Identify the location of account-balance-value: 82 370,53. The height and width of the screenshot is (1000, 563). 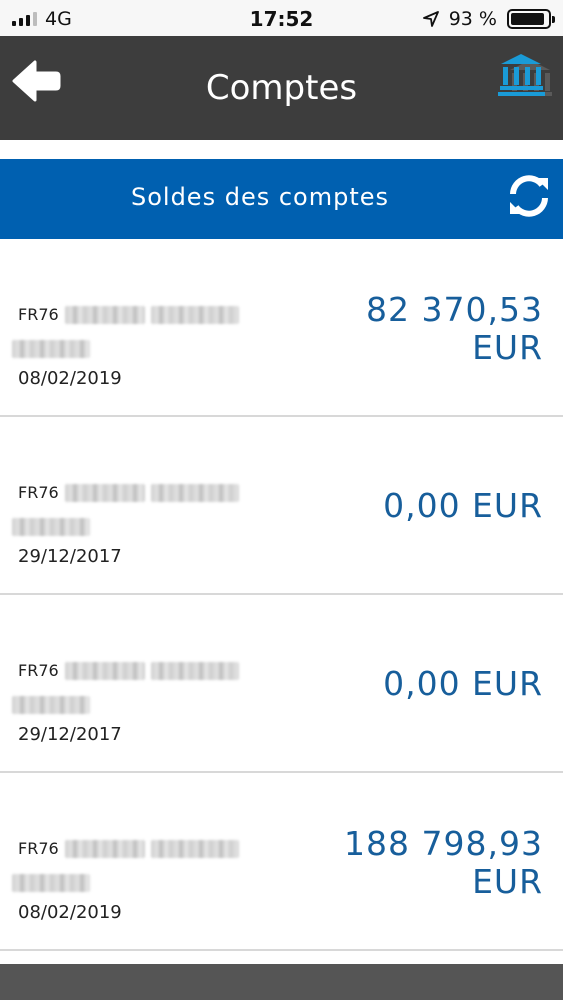
(454, 309).